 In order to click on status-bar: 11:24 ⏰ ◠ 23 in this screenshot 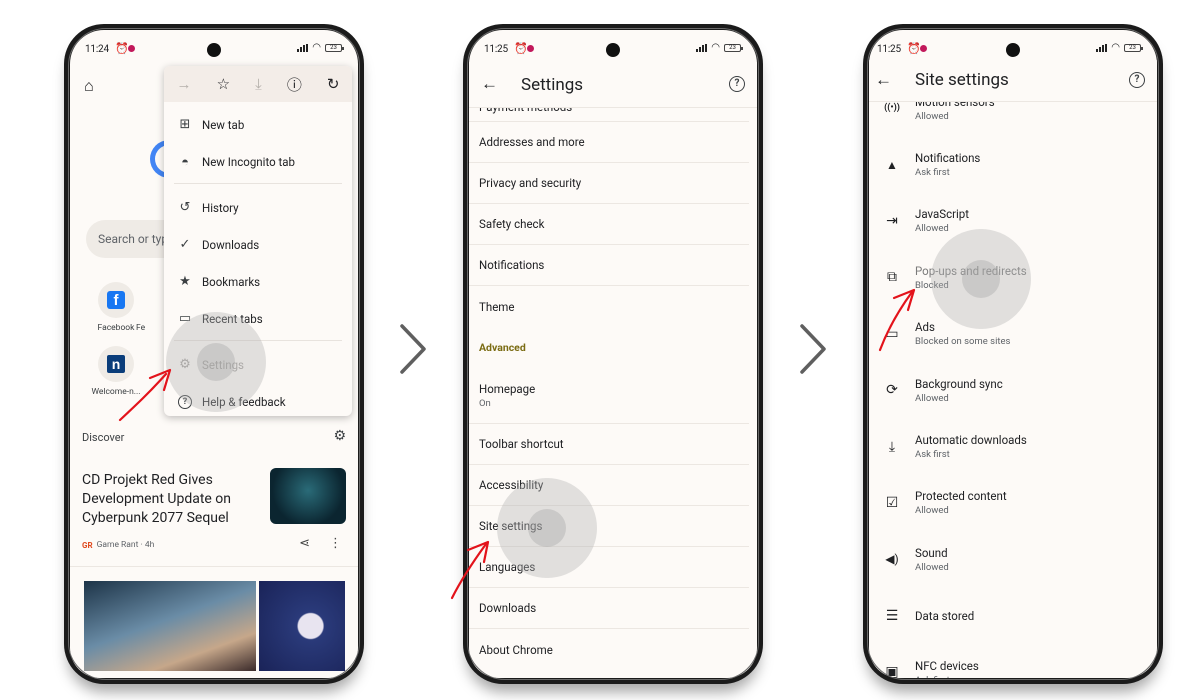, I will do `click(214, 45)`.